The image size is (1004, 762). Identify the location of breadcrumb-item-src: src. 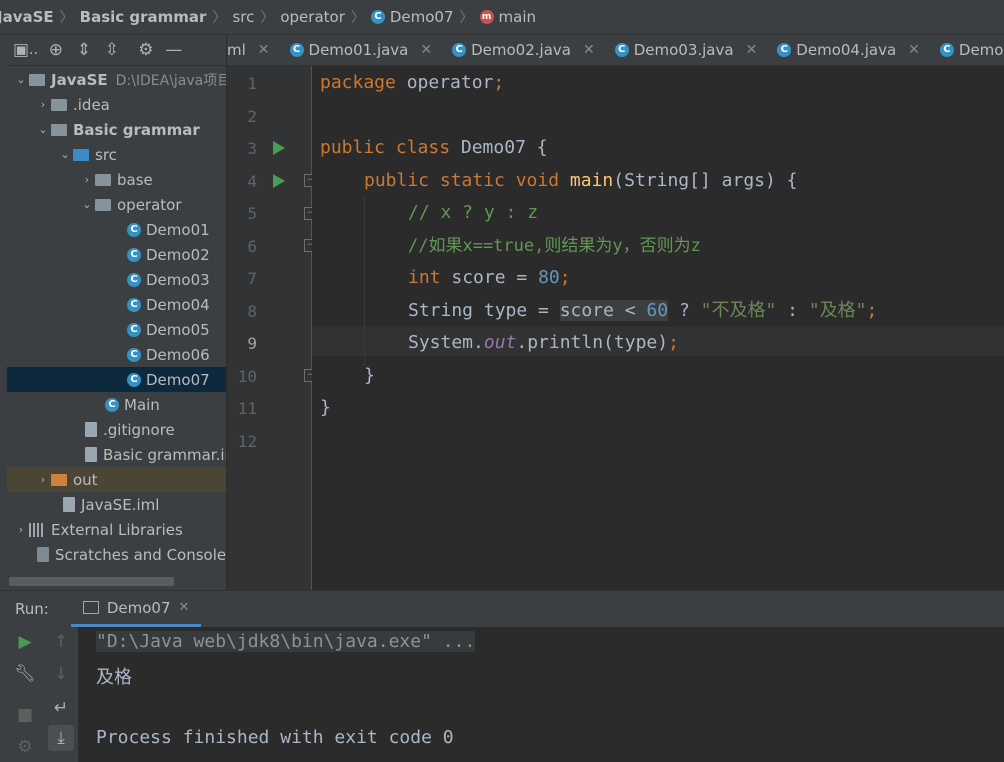
(243, 17).